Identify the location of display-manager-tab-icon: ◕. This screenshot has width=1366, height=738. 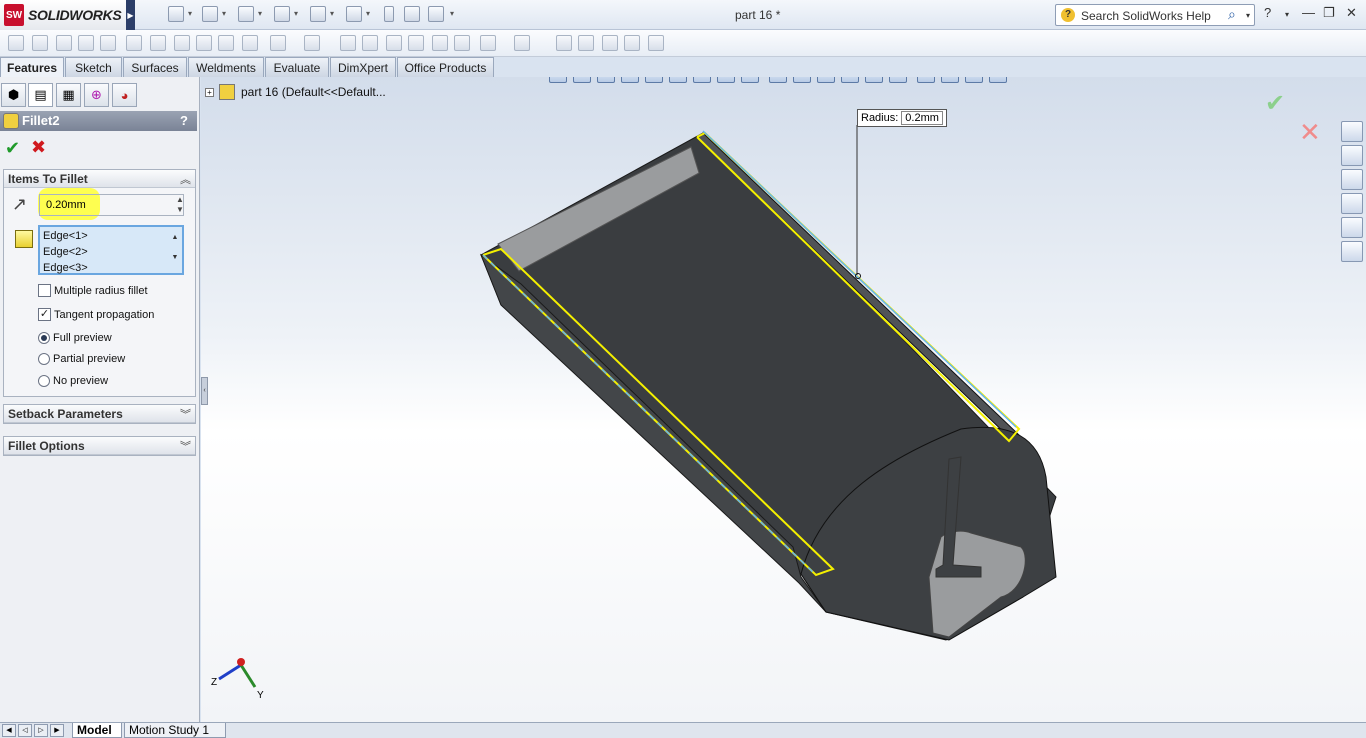
(124, 95).